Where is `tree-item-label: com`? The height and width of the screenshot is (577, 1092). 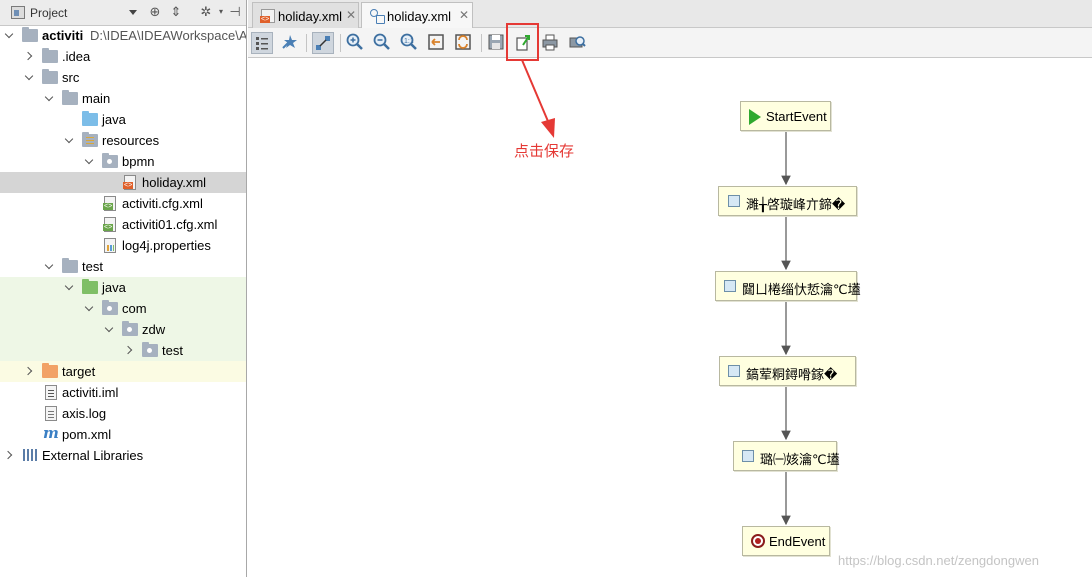 tree-item-label: com is located at coordinates (134, 308).